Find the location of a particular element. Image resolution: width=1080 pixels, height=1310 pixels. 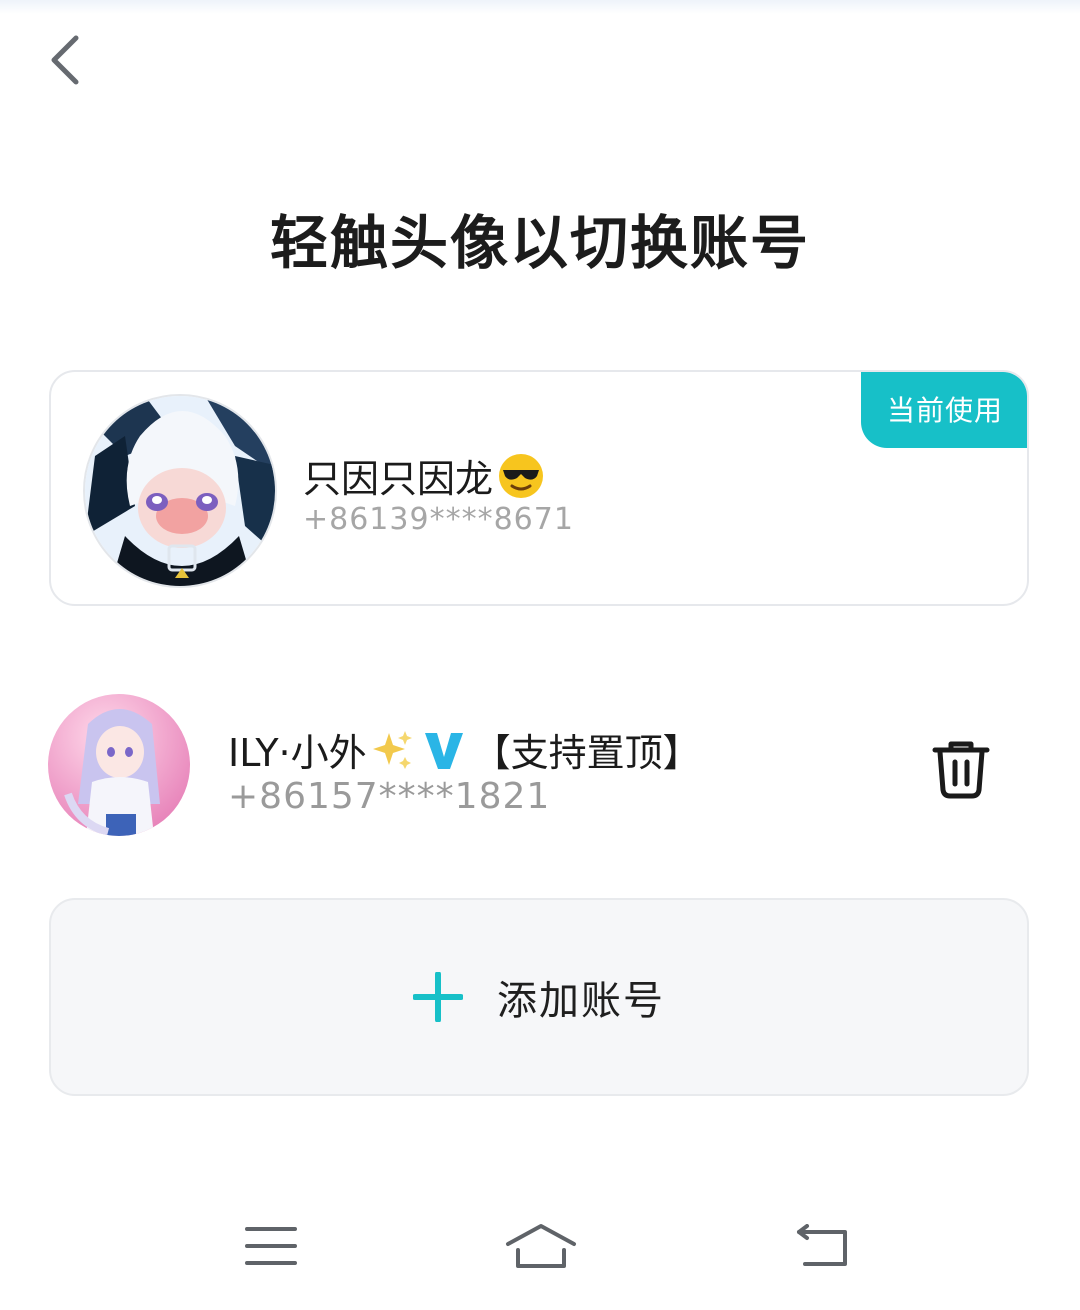

menu-icon is located at coordinates (271, 1246).